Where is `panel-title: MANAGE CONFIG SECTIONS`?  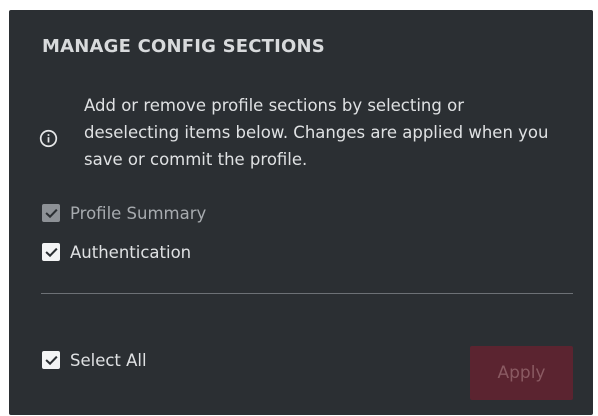
panel-title: MANAGE CONFIG SECTIONS is located at coordinates (183, 46).